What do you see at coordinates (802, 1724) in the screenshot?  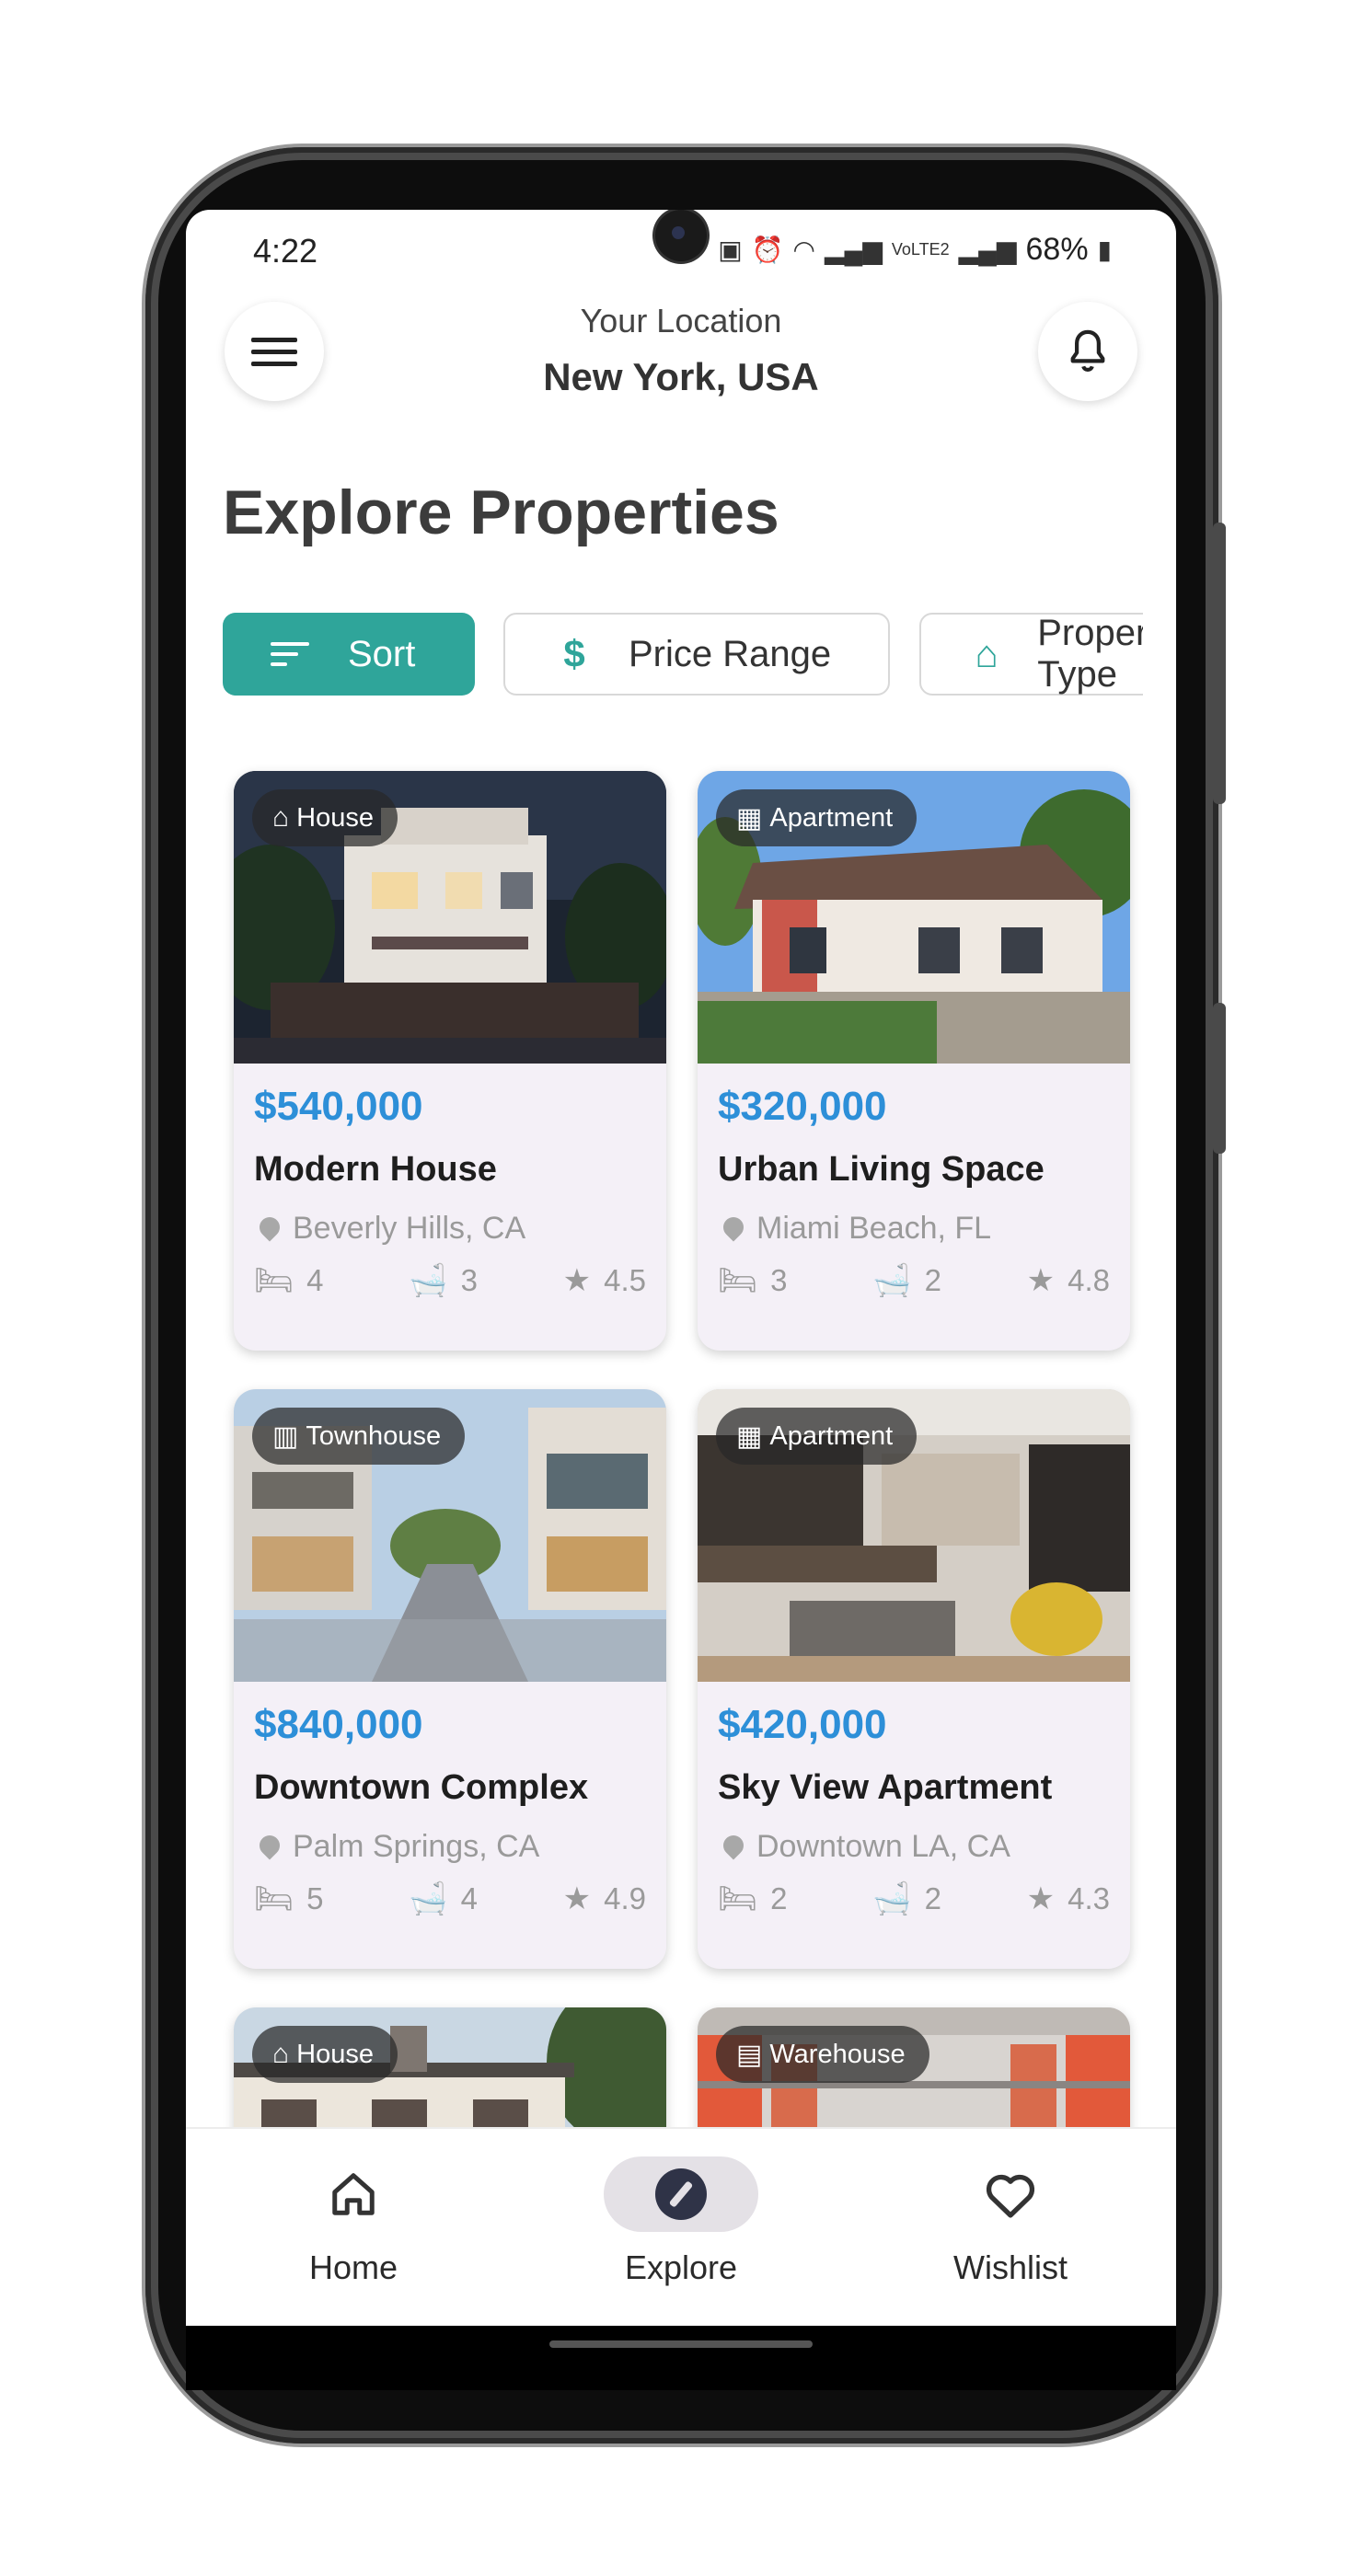 I see `property-price: $420,000` at bounding box center [802, 1724].